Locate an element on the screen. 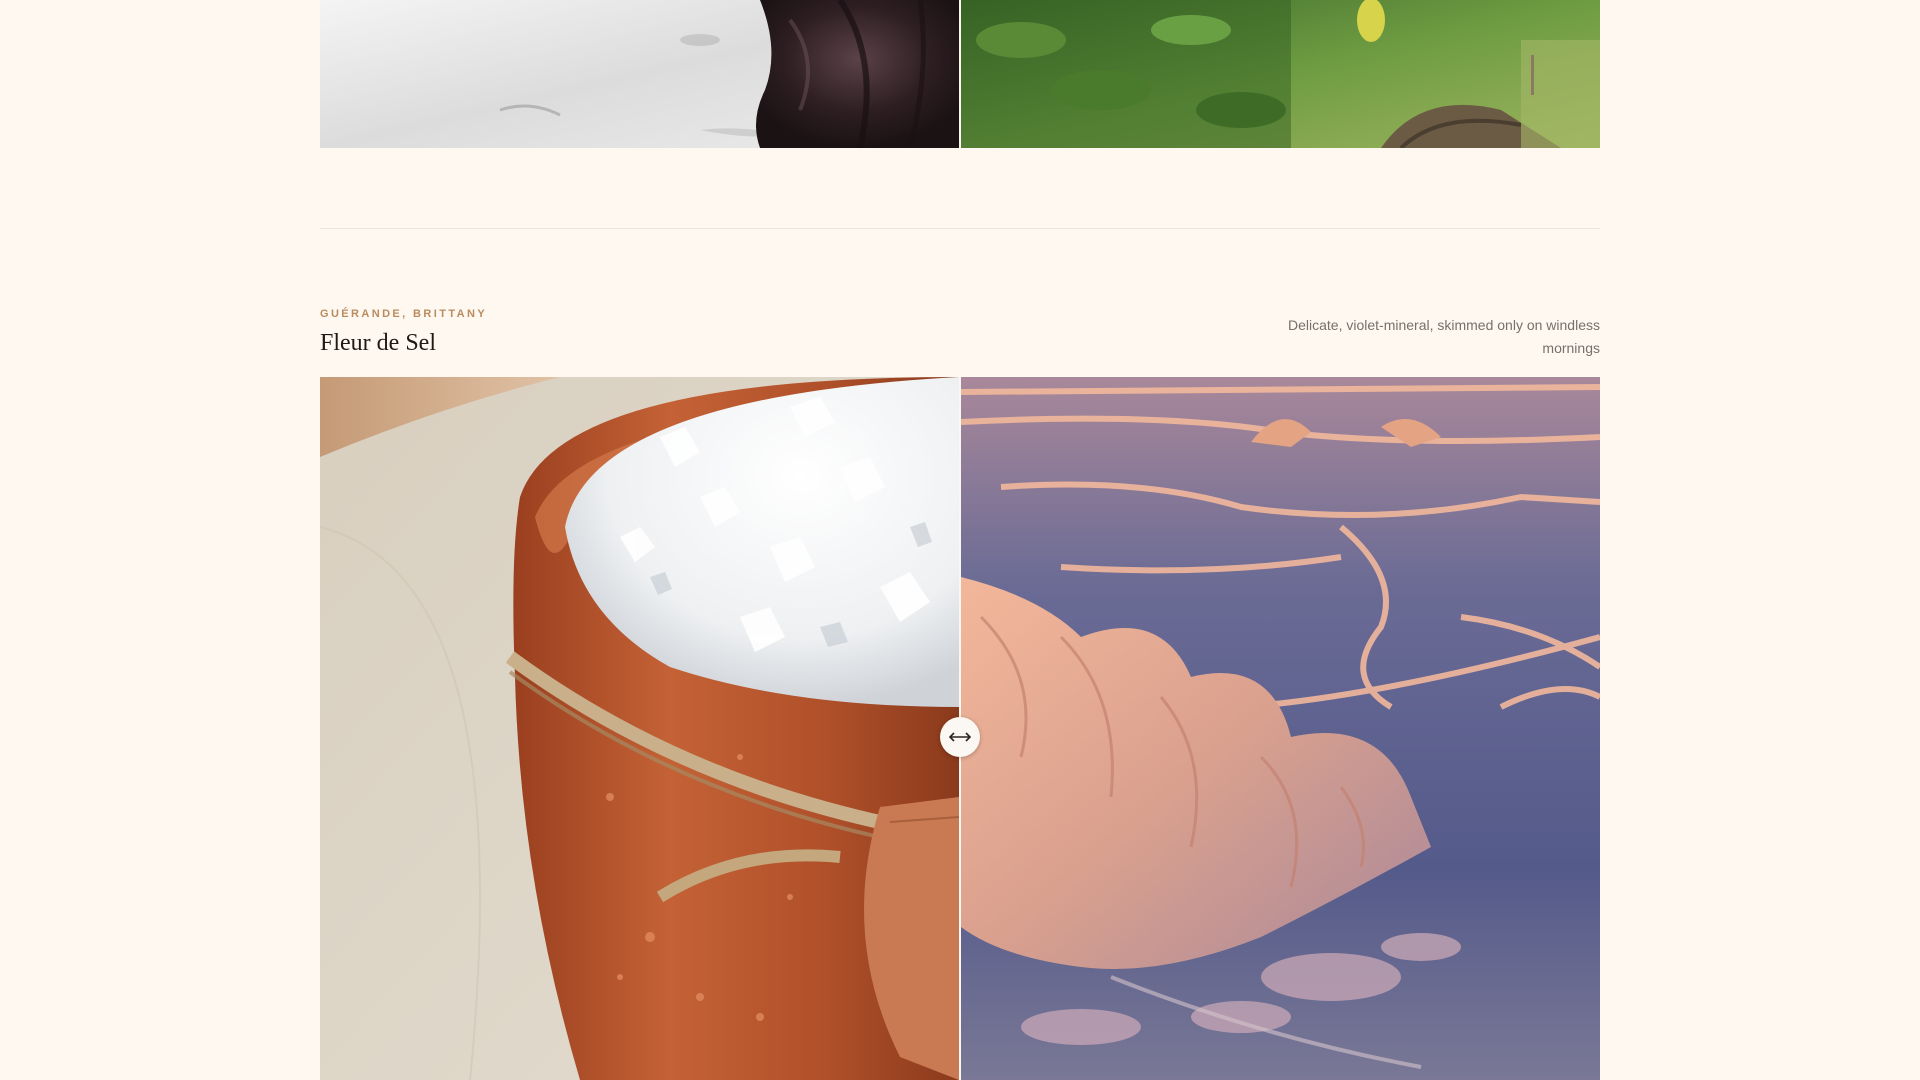 This screenshot has width=1920, height=1080. comparison-drag-handle is located at coordinates (960, 737).